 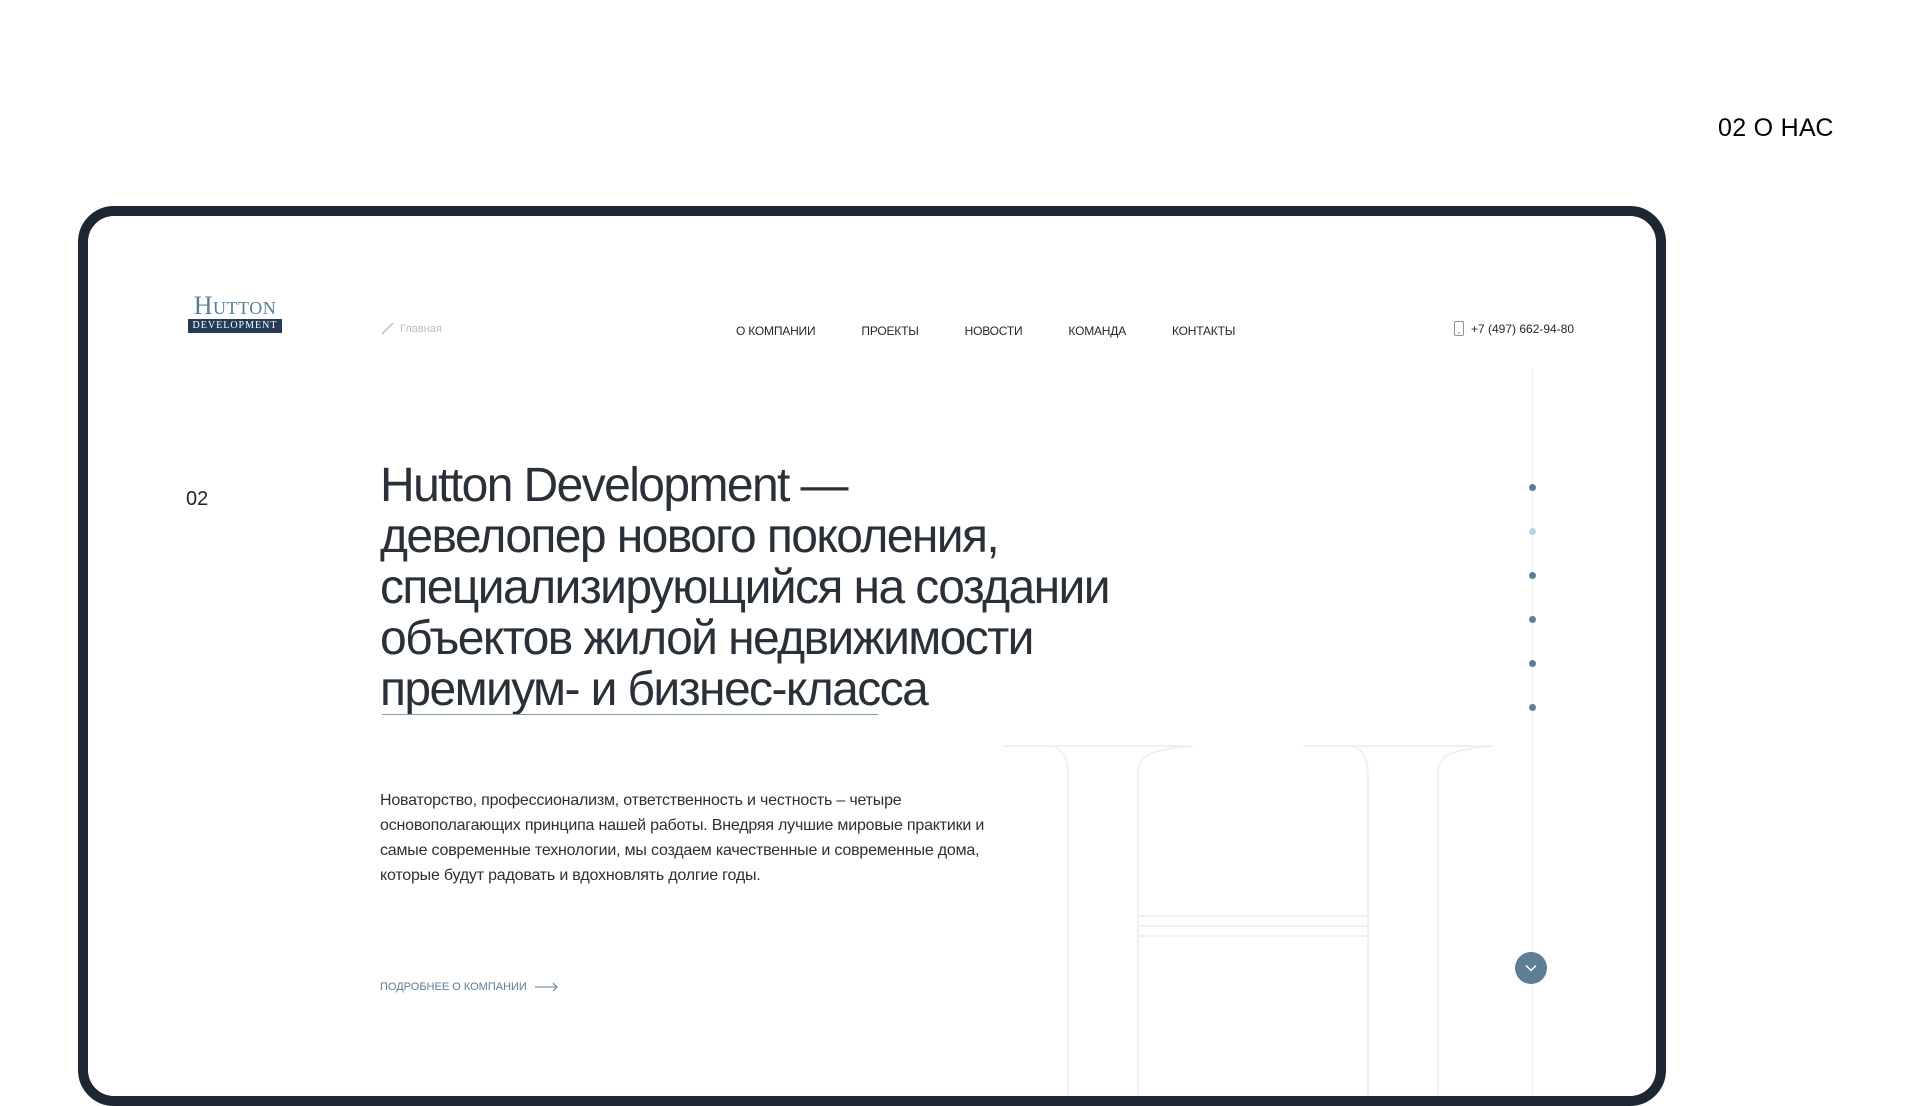 What do you see at coordinates (197, 499) in the screenshot?
I see `section-number: 02` at bounding box center [197, 499].